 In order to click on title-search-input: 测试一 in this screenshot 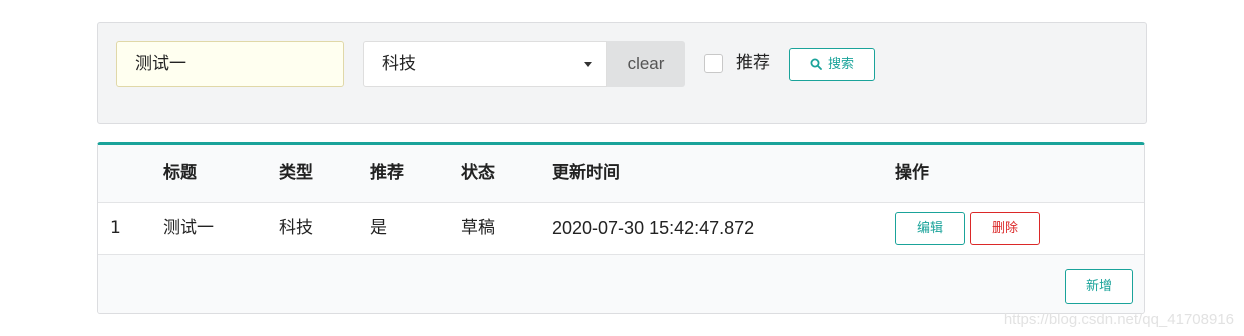, I will do `click(230, 64)`.